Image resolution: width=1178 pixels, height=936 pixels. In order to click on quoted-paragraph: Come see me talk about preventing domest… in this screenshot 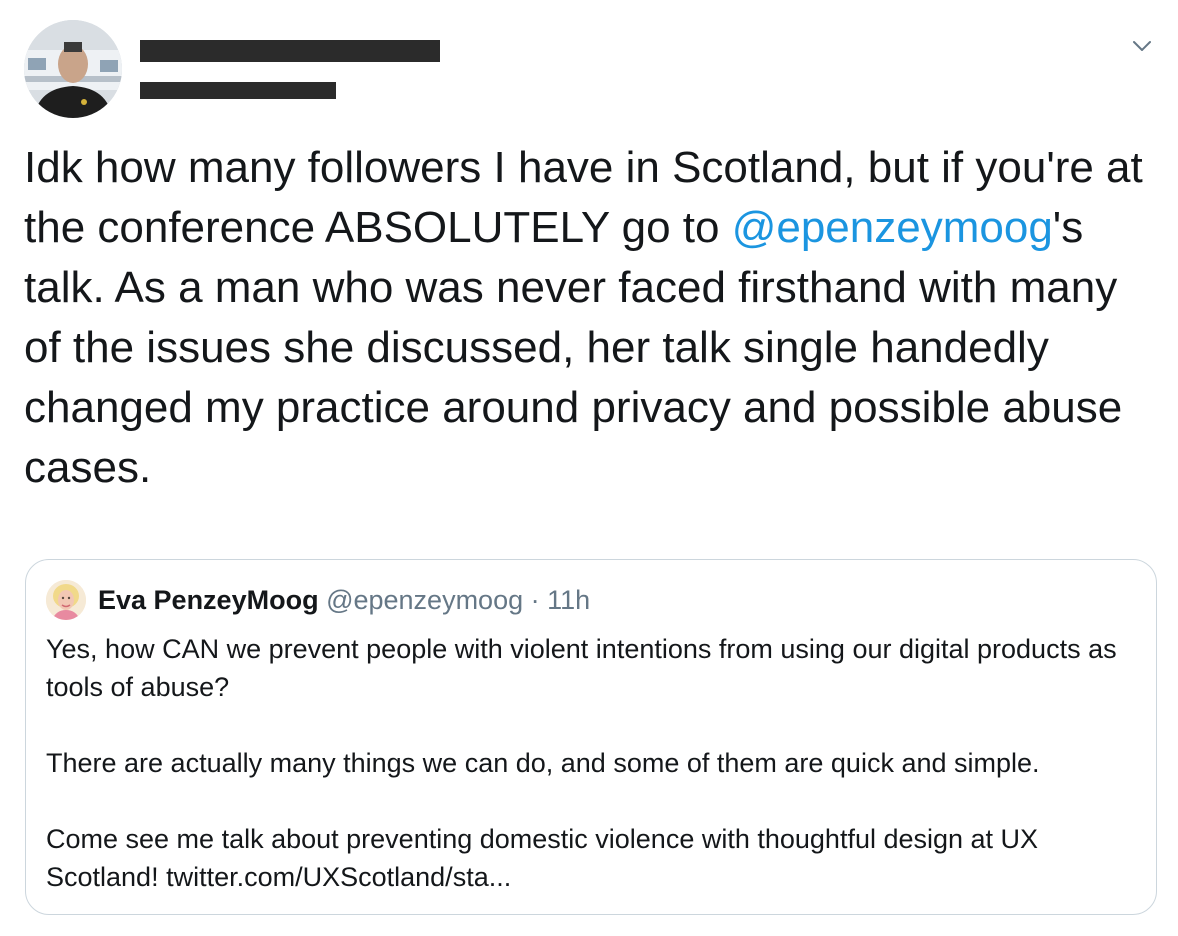, I will do `click(542, 858)`.